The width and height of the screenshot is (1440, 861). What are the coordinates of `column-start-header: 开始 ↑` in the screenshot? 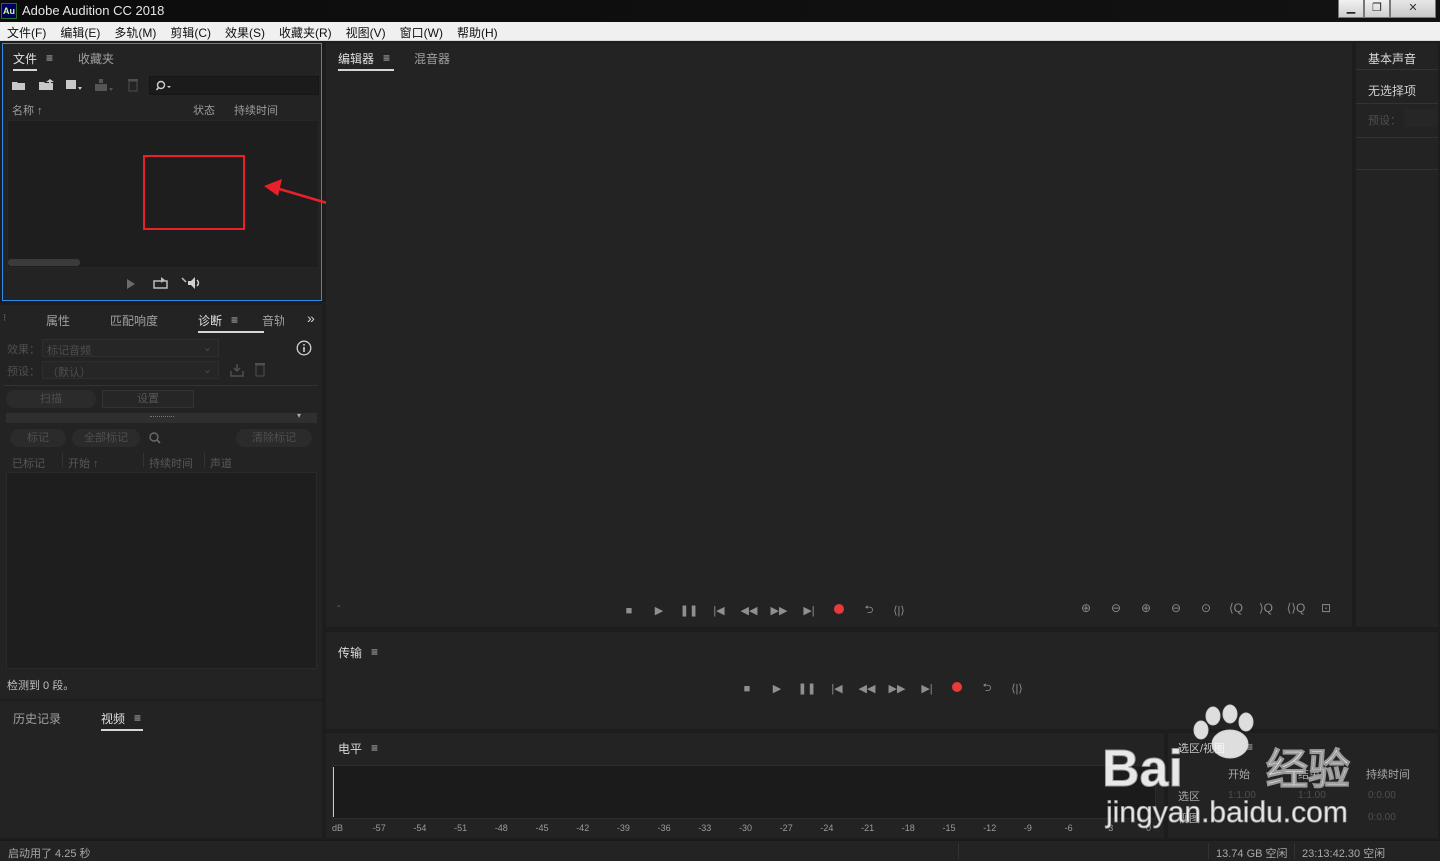 It's located at (83, 463).